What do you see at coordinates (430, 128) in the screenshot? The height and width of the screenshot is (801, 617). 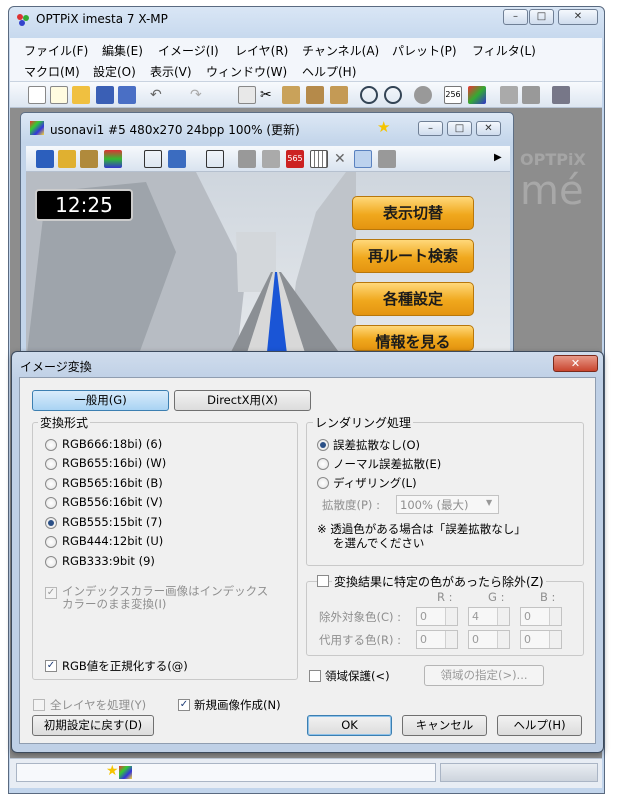 I see `image-minimize-button: –` at bounding box center [430, 128].